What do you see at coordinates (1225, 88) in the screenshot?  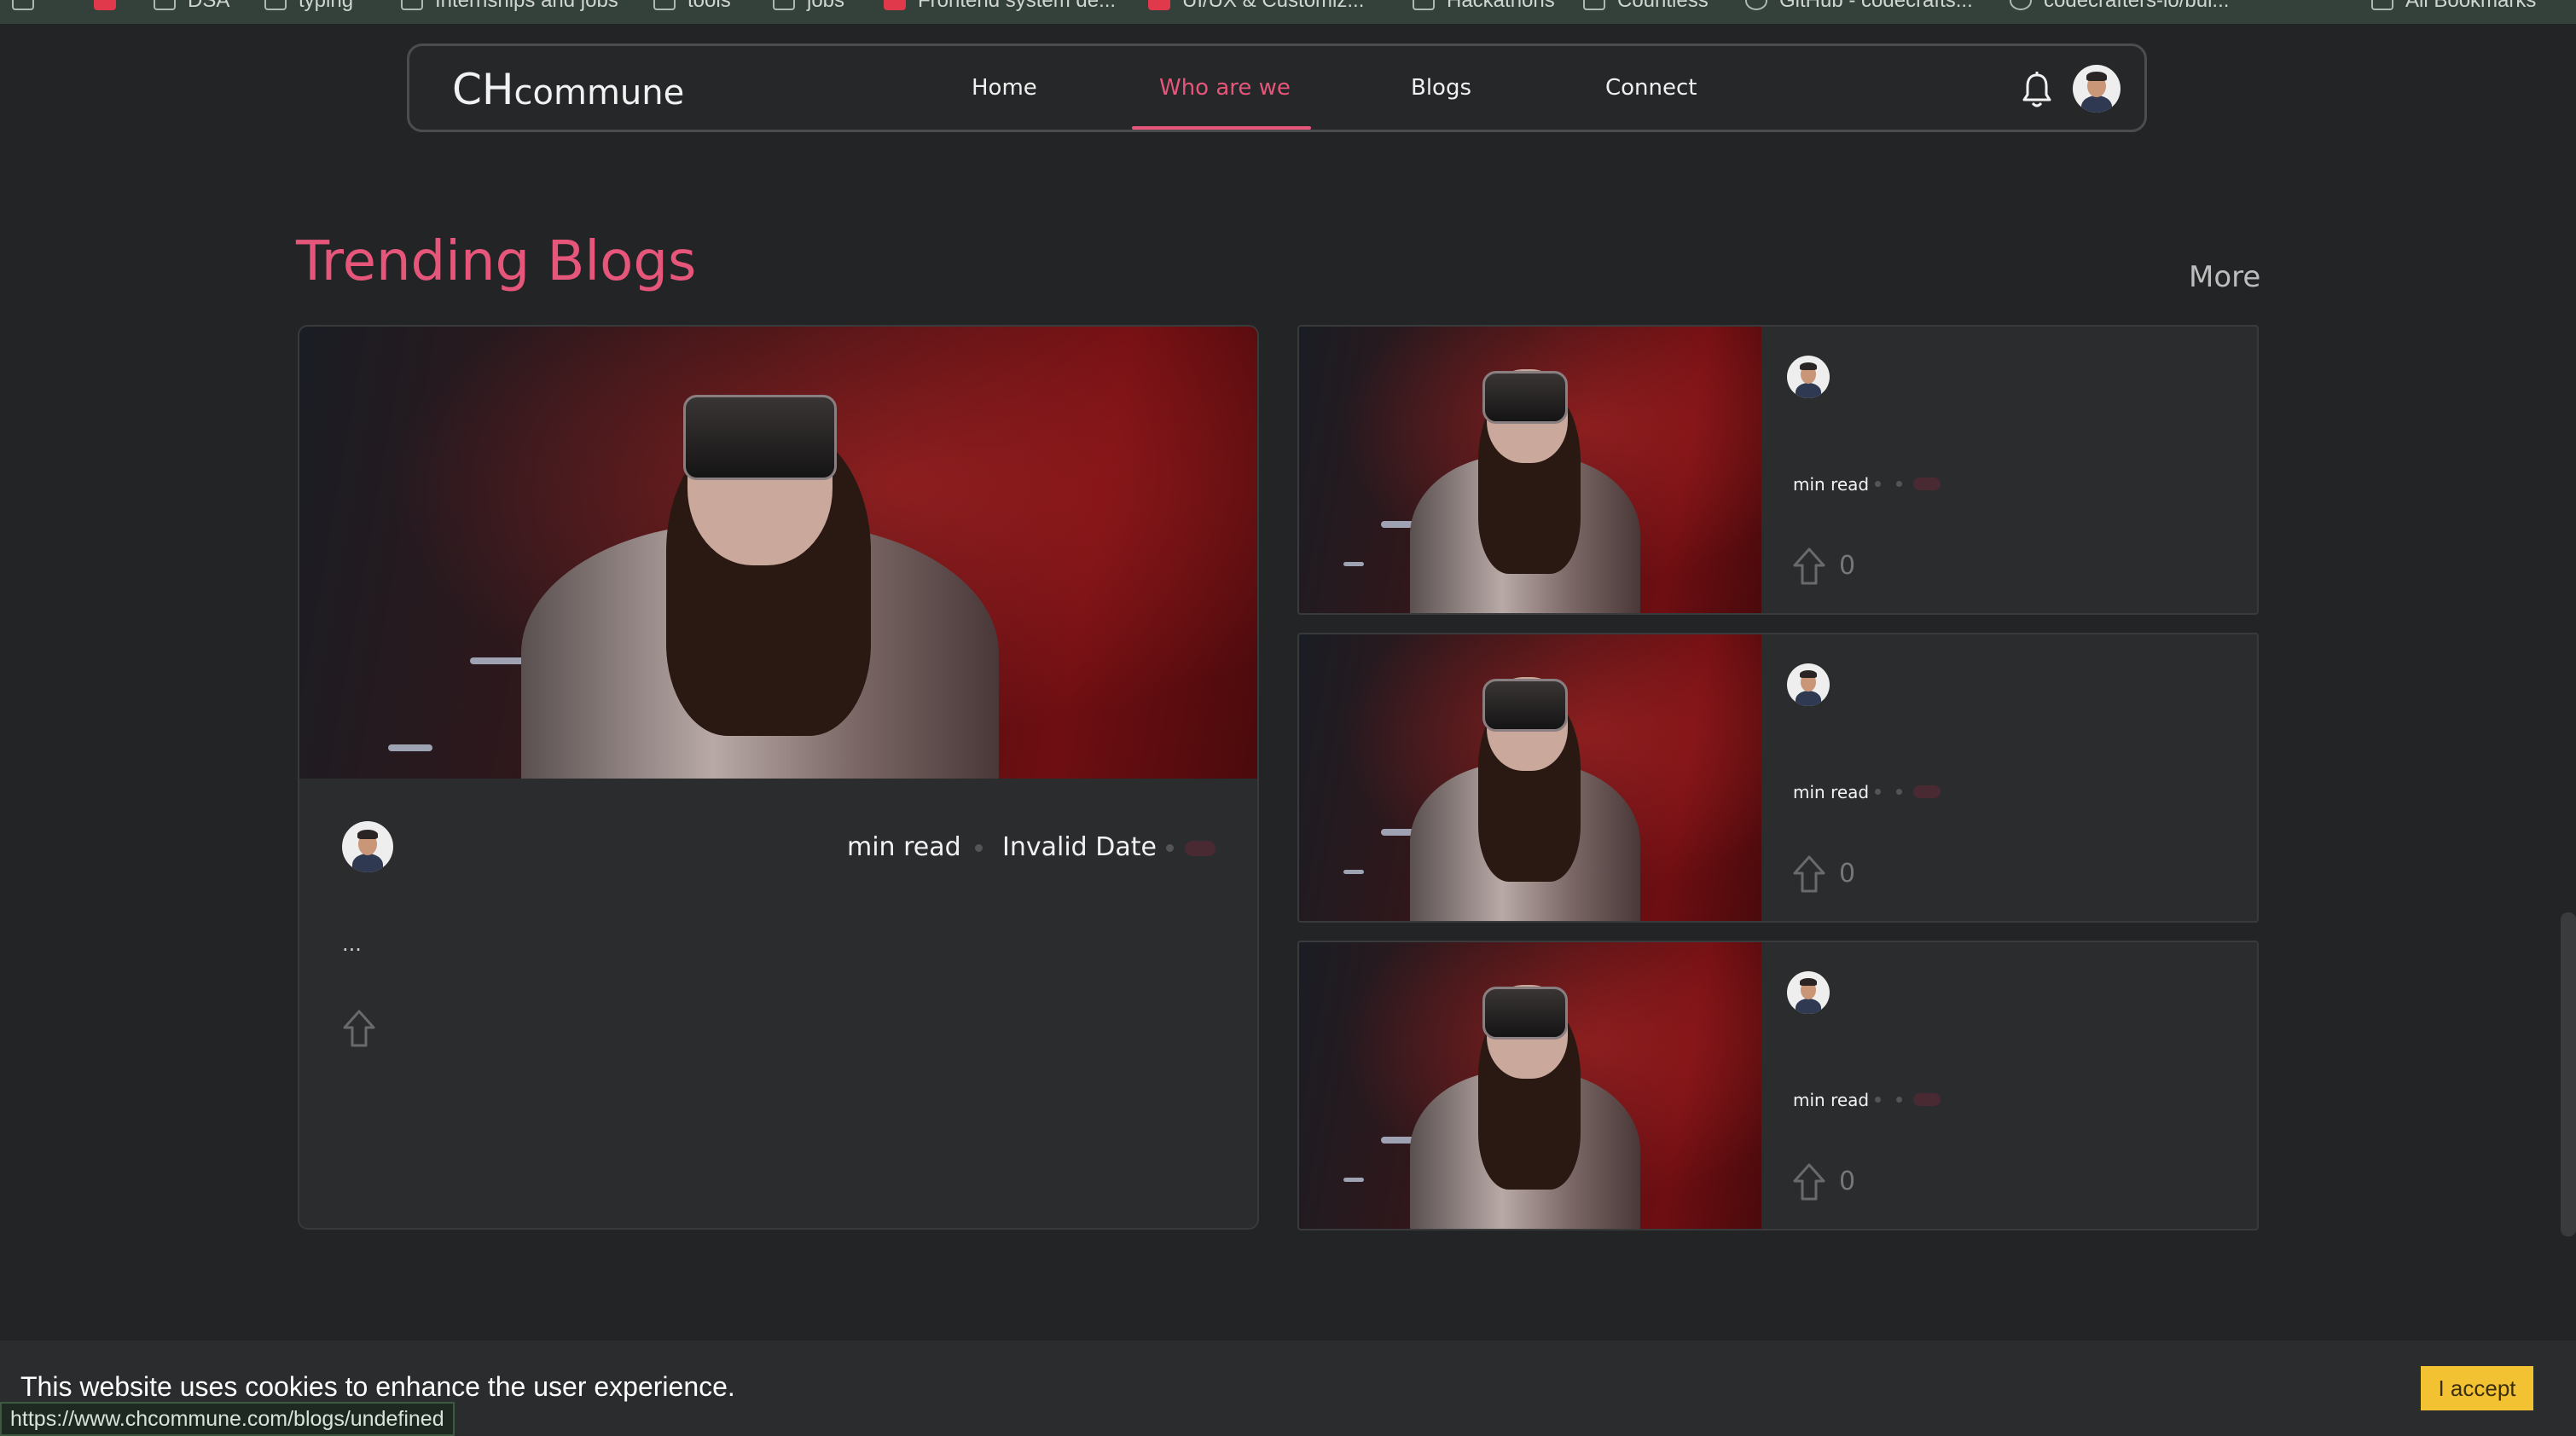 I see `nav-link-who-are-we: Who are we` at bounding box center [1225, 88].